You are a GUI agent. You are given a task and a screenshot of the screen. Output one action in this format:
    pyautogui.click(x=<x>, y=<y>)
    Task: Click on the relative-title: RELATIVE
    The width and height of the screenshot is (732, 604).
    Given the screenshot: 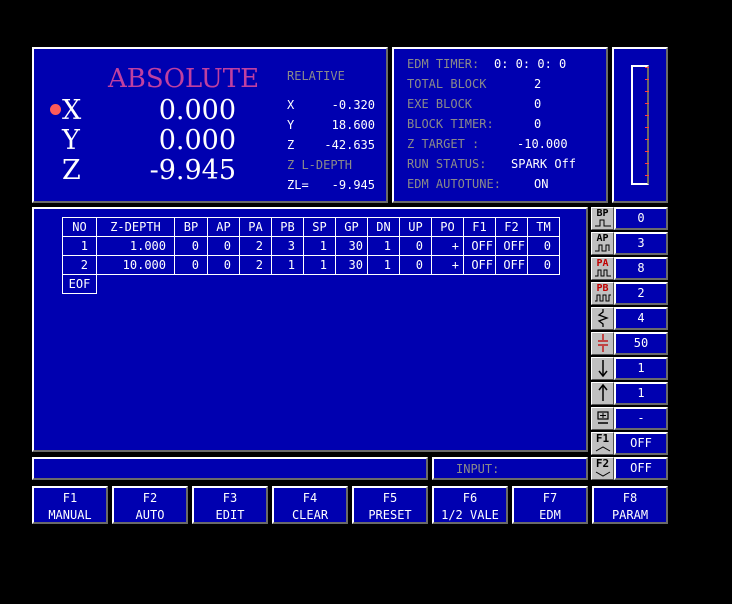 What is the action you would take?
    pyautogui.click(x=316, y=76)
    